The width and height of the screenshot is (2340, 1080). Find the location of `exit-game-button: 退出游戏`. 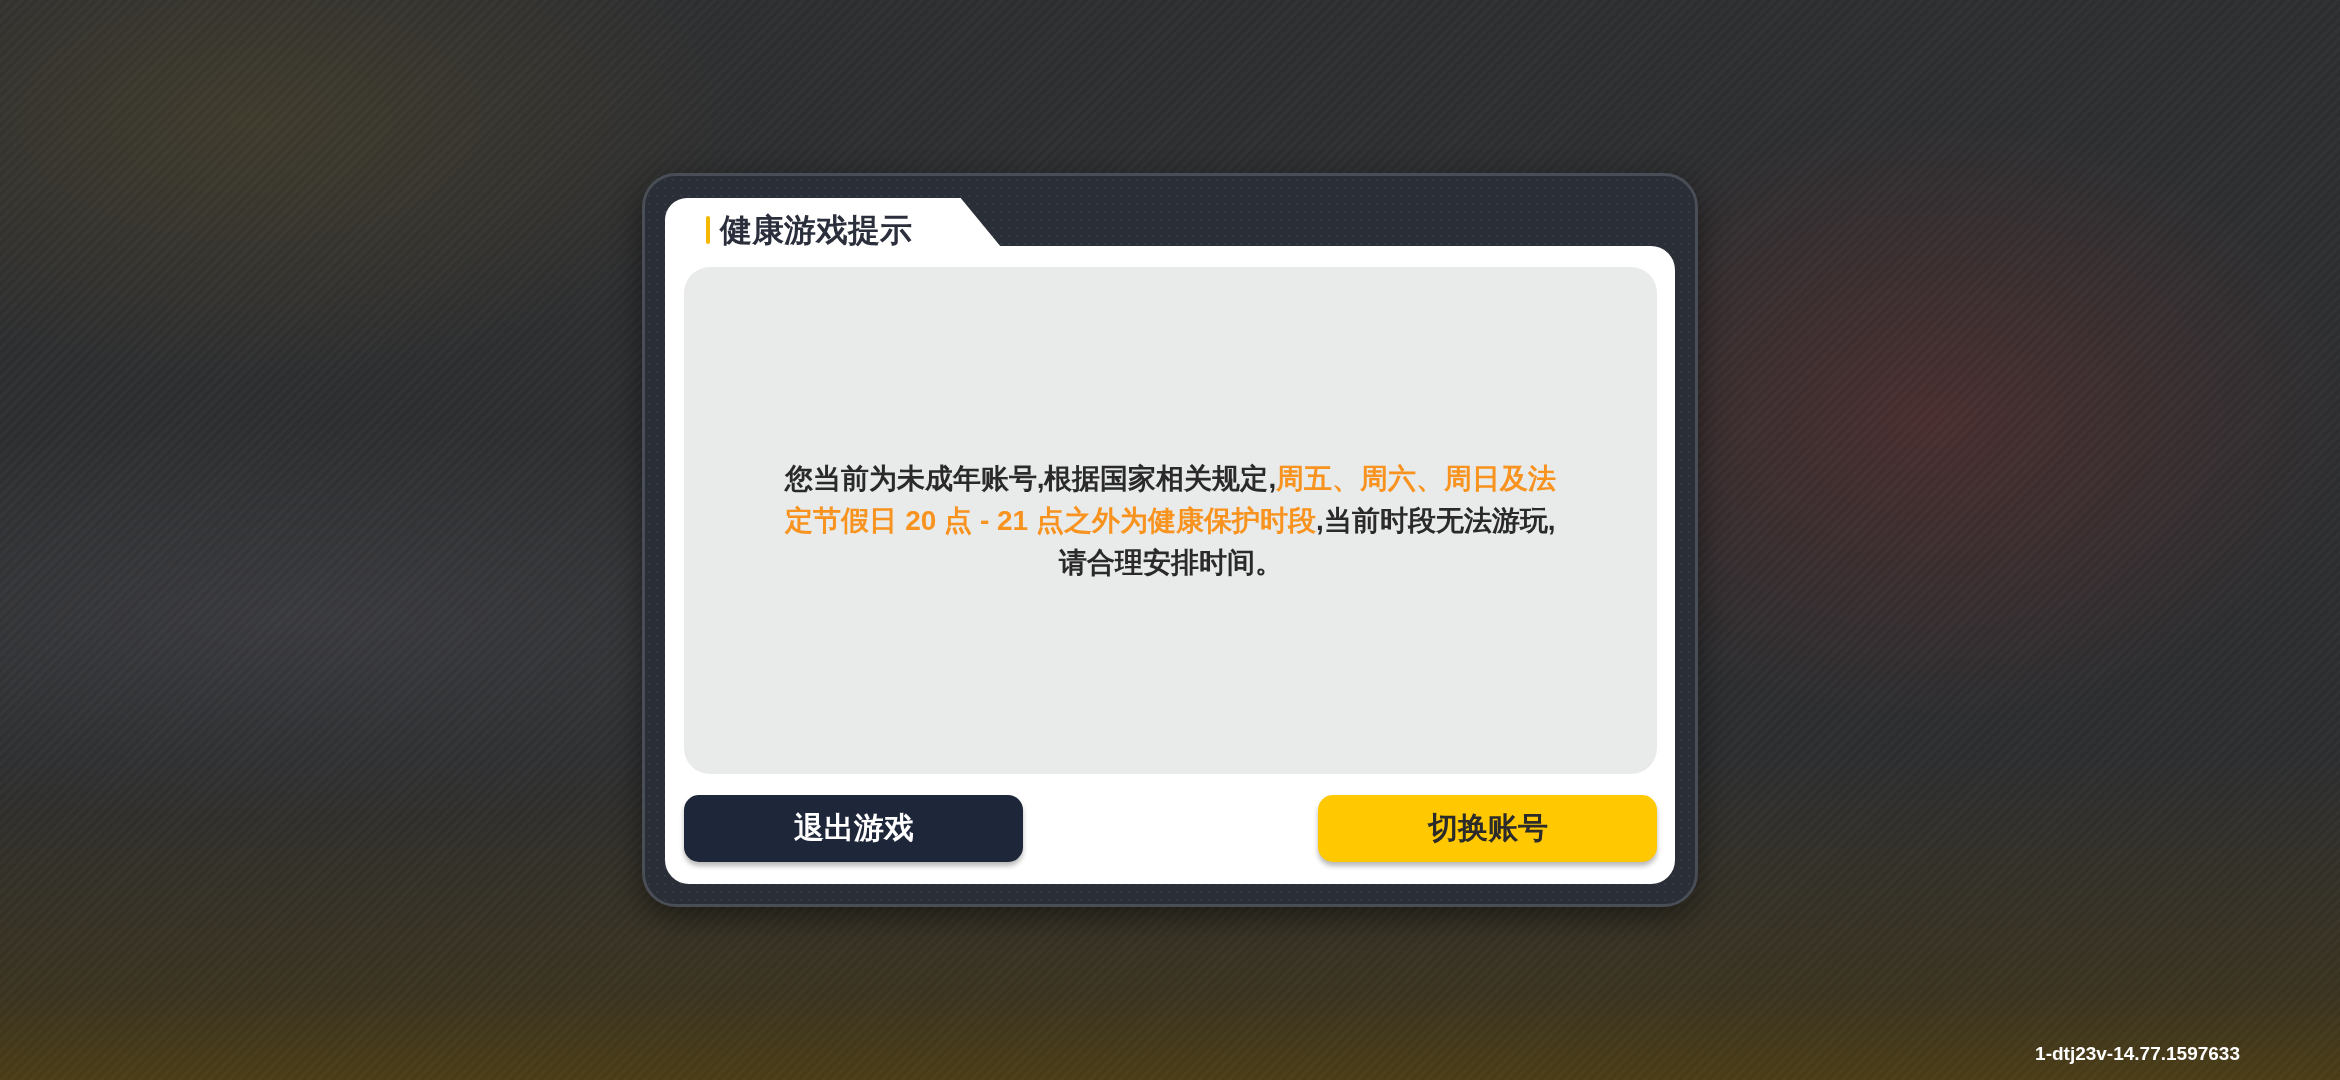

exit-game-button: 退出游戏 is located at coordinates (853, 828).